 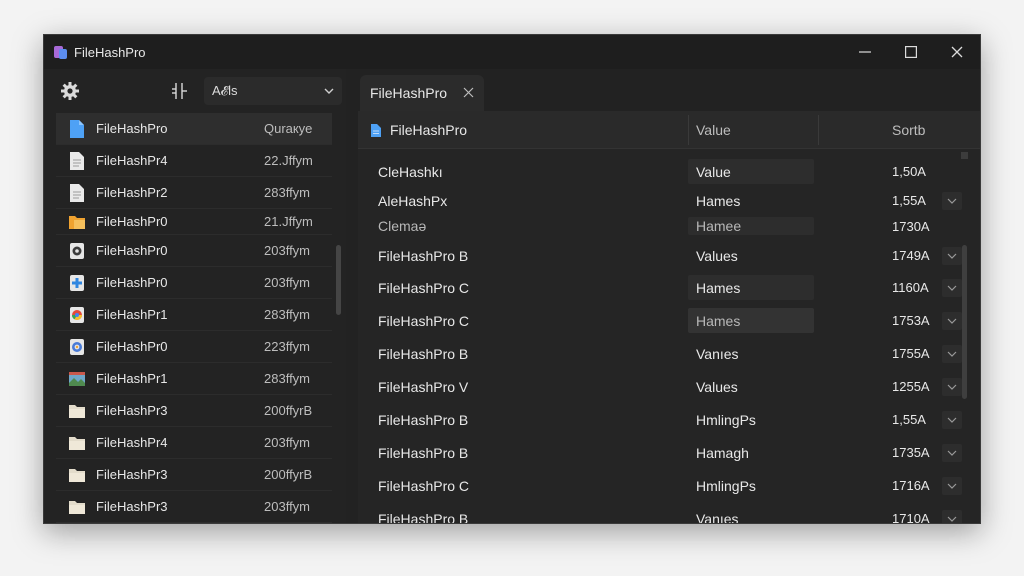 I want to click on table-row: FileHashPro C Hames 1753A, so click(x=663, y=320).